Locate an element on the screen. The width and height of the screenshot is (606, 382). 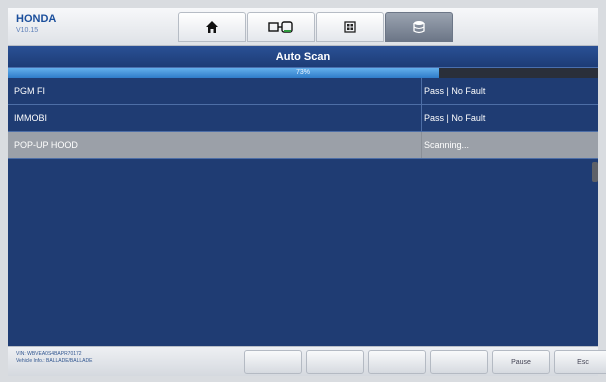
vehicle-make: HONDA is located at coordinates (36, 19).